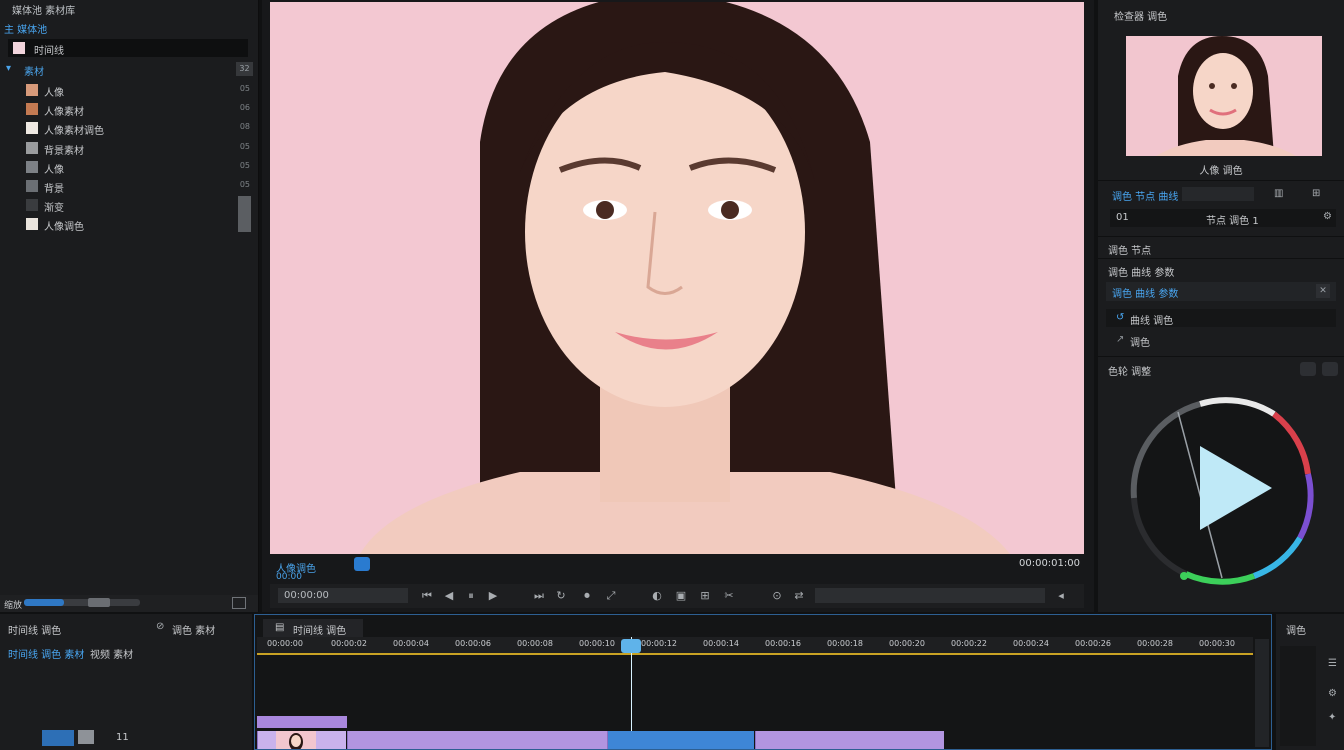 The image size is (1344, 750). Describe the element at coordinates (99, 602) in the screenshot. I see `zoom-slider-knob` at that location.